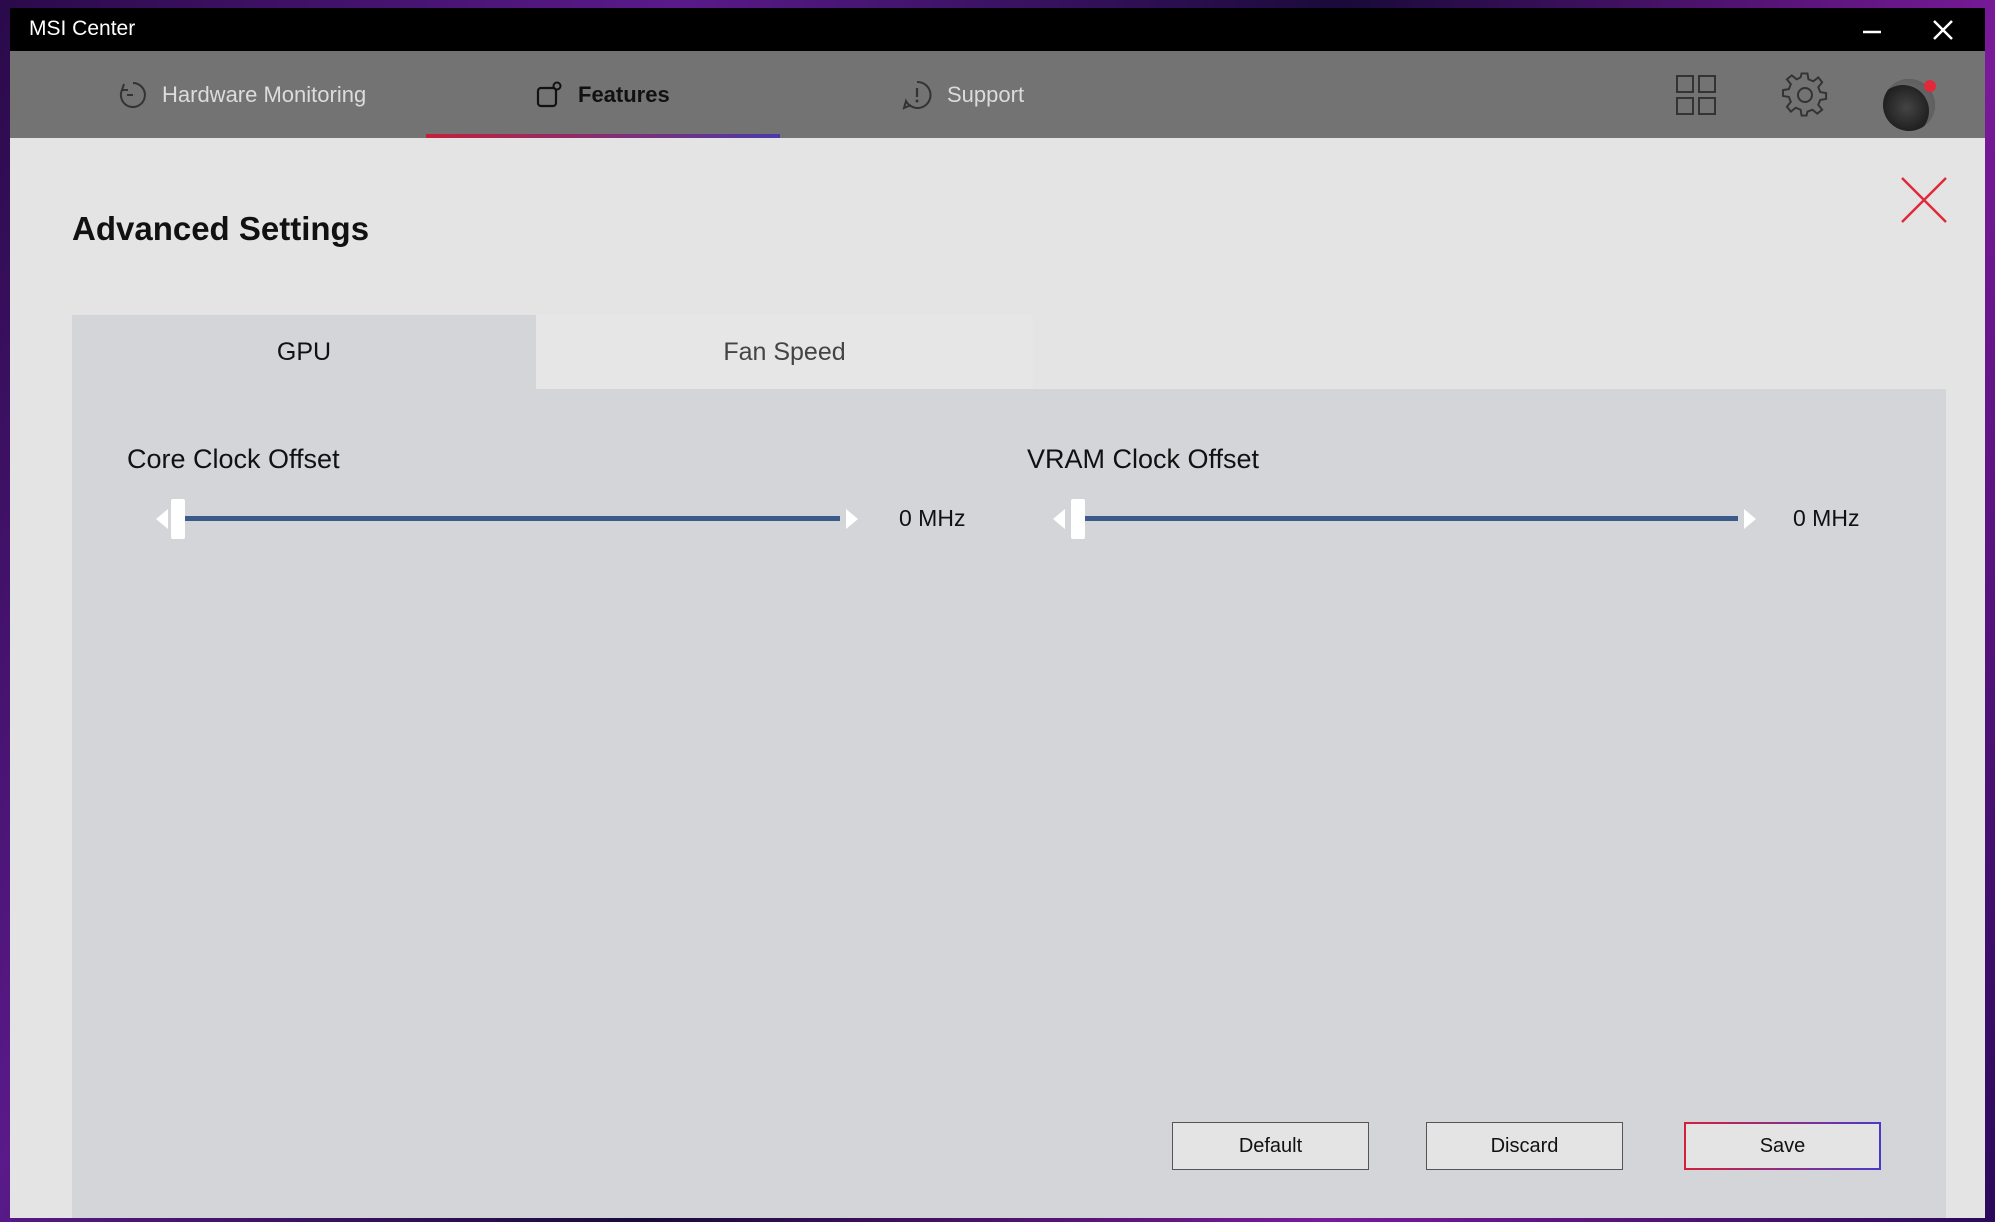 The height and width of the screenshot is (1222, 1995). What do you see at coordinates (178, 519) in the screenshot?
I see `core-clock-slider-thumb` at bounding box center [178, 519].